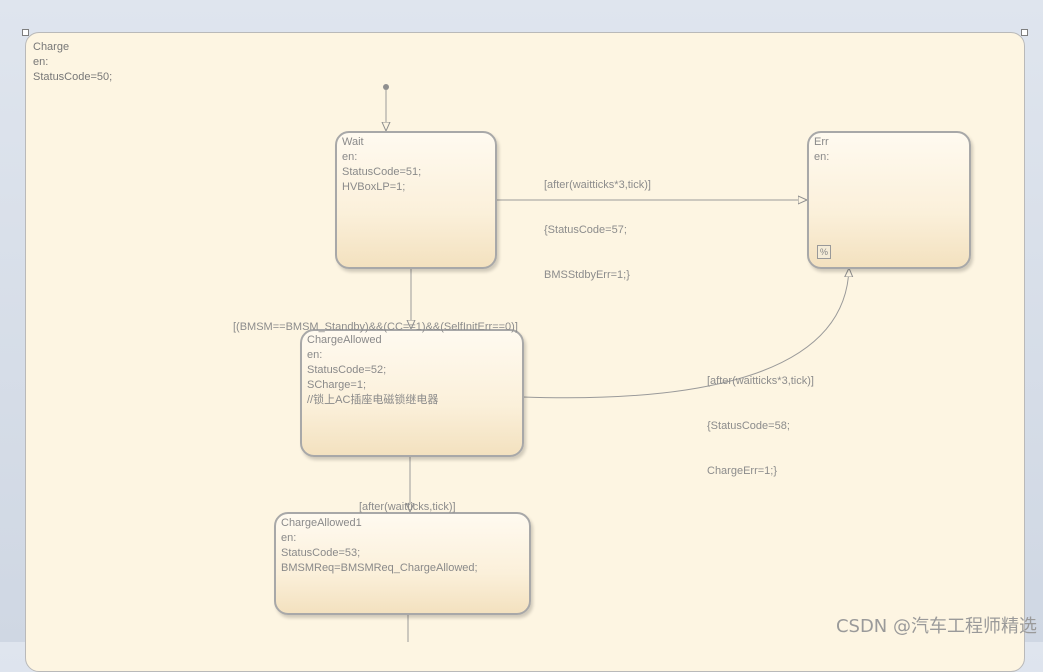 This screenshot has width=1043, height=672. I want to click on history-junction-icon: %, so click(824, 252).